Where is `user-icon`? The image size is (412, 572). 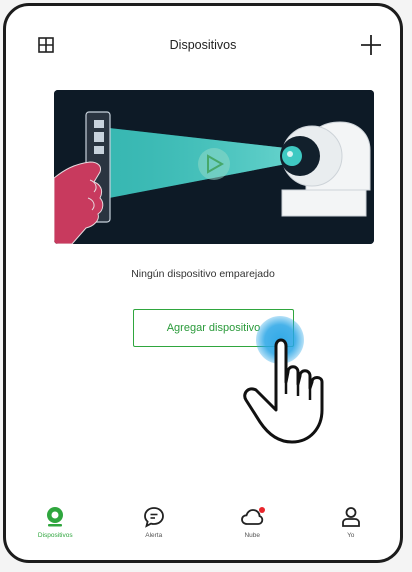
user-icon is located at coordinates (350, 517).